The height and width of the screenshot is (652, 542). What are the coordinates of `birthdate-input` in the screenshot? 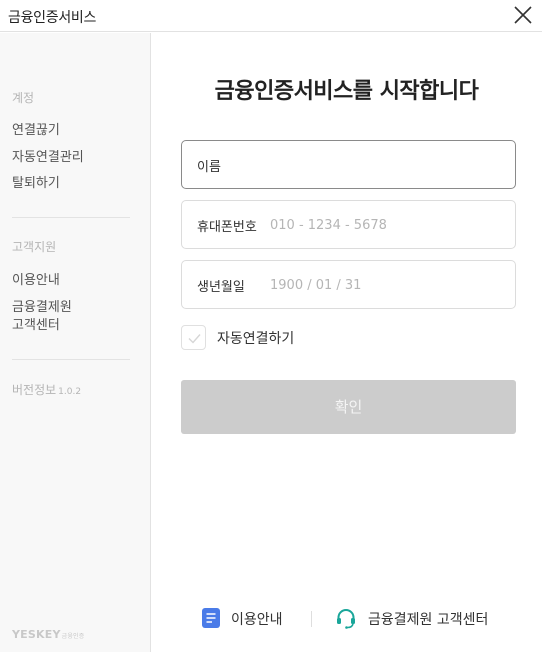 It's located at (385, 285).